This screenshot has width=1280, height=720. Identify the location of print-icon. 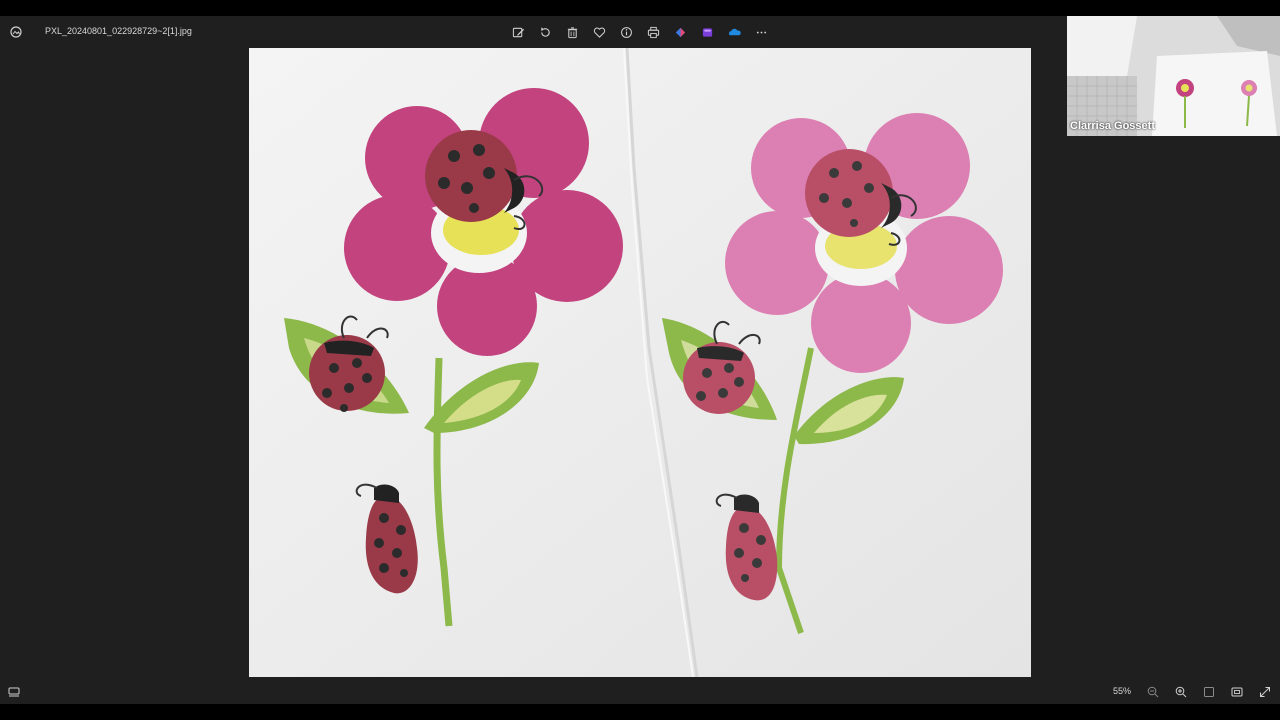
(653, 32).